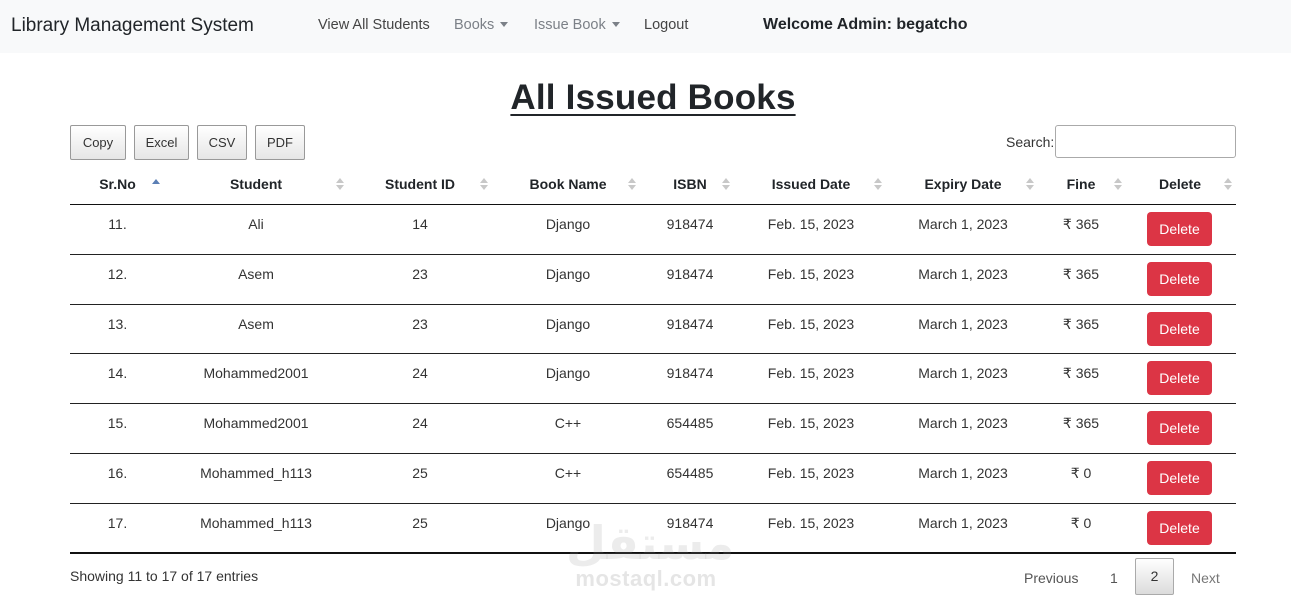  I want to click on previous-page-button: Previous, so click(1051, 578).